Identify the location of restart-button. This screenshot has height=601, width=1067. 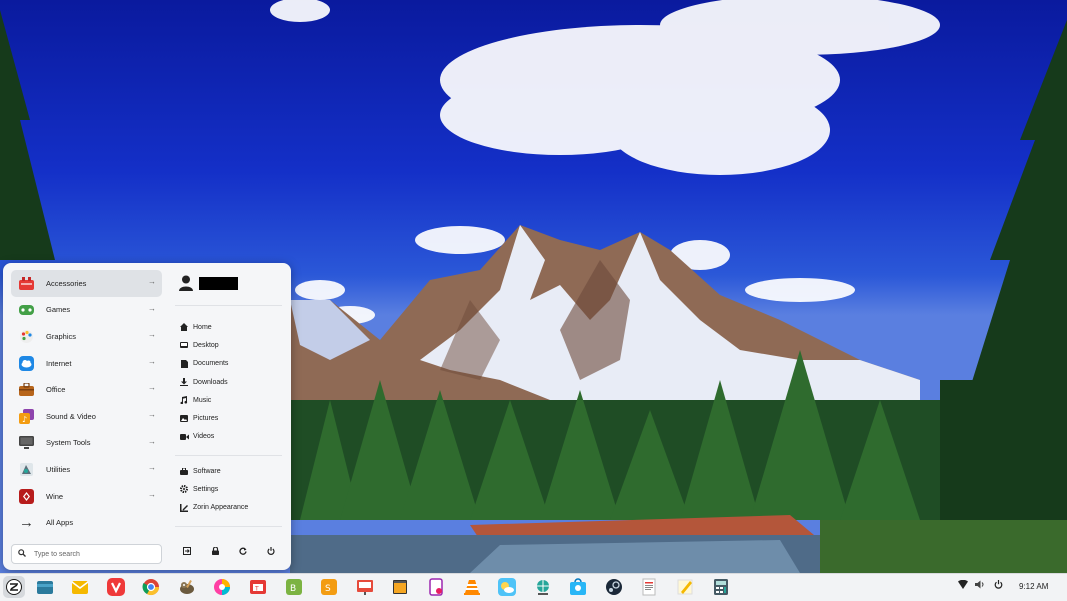
(243, 551).